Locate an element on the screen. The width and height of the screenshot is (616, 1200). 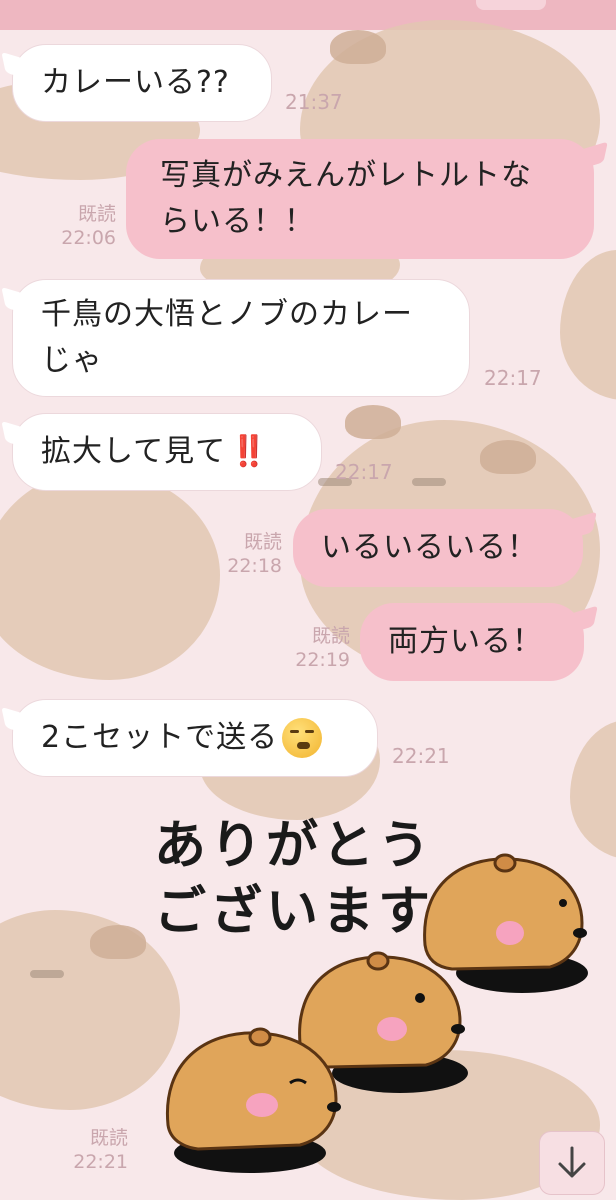
message-meta: 既読 22:21 is located at coordinates (88, 1150).